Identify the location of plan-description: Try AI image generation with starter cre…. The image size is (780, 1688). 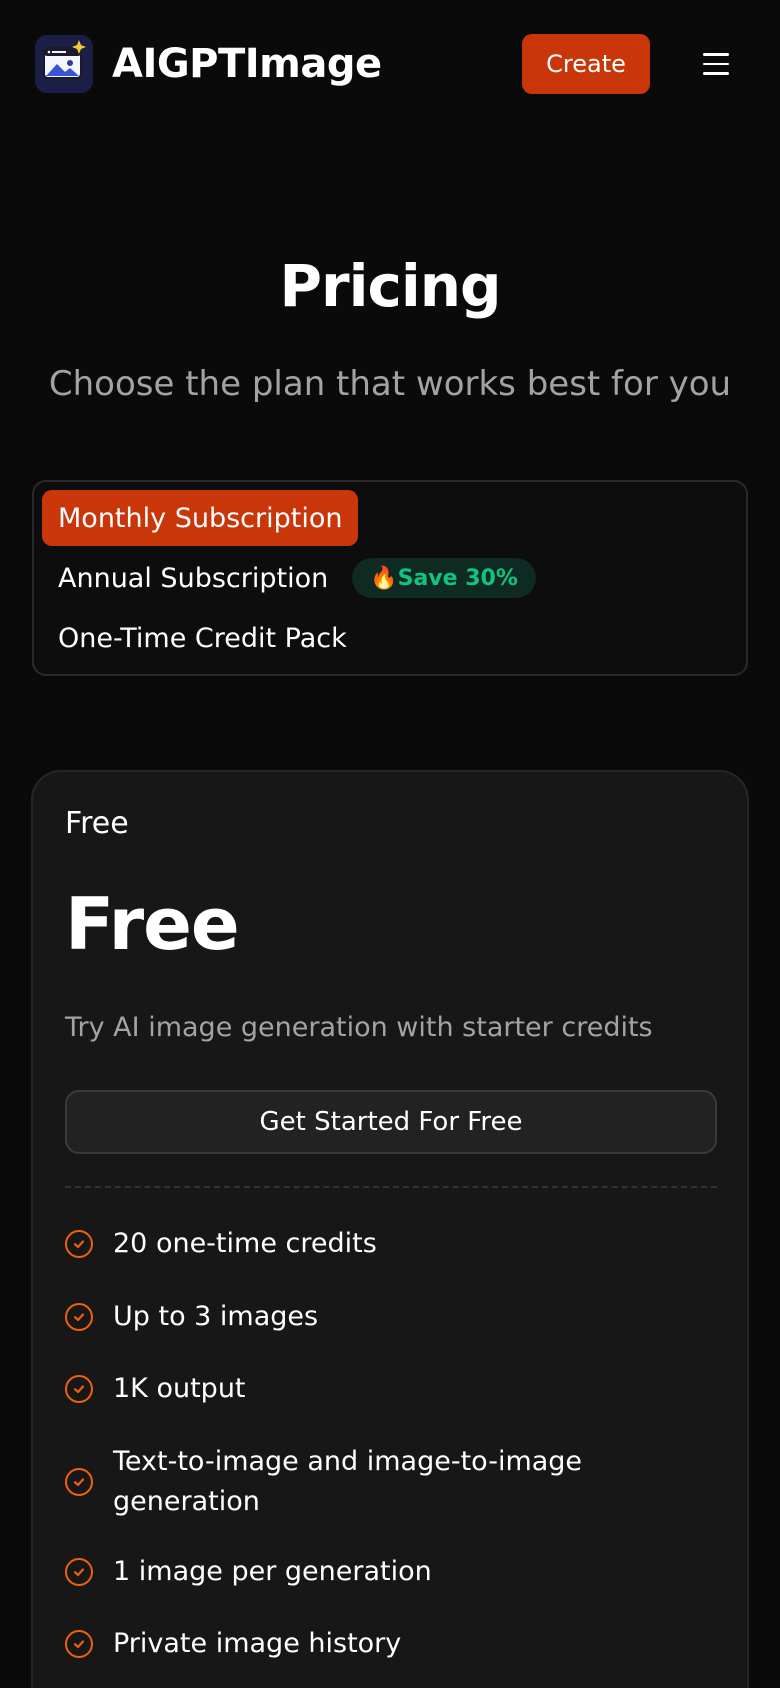
(359, 1027).